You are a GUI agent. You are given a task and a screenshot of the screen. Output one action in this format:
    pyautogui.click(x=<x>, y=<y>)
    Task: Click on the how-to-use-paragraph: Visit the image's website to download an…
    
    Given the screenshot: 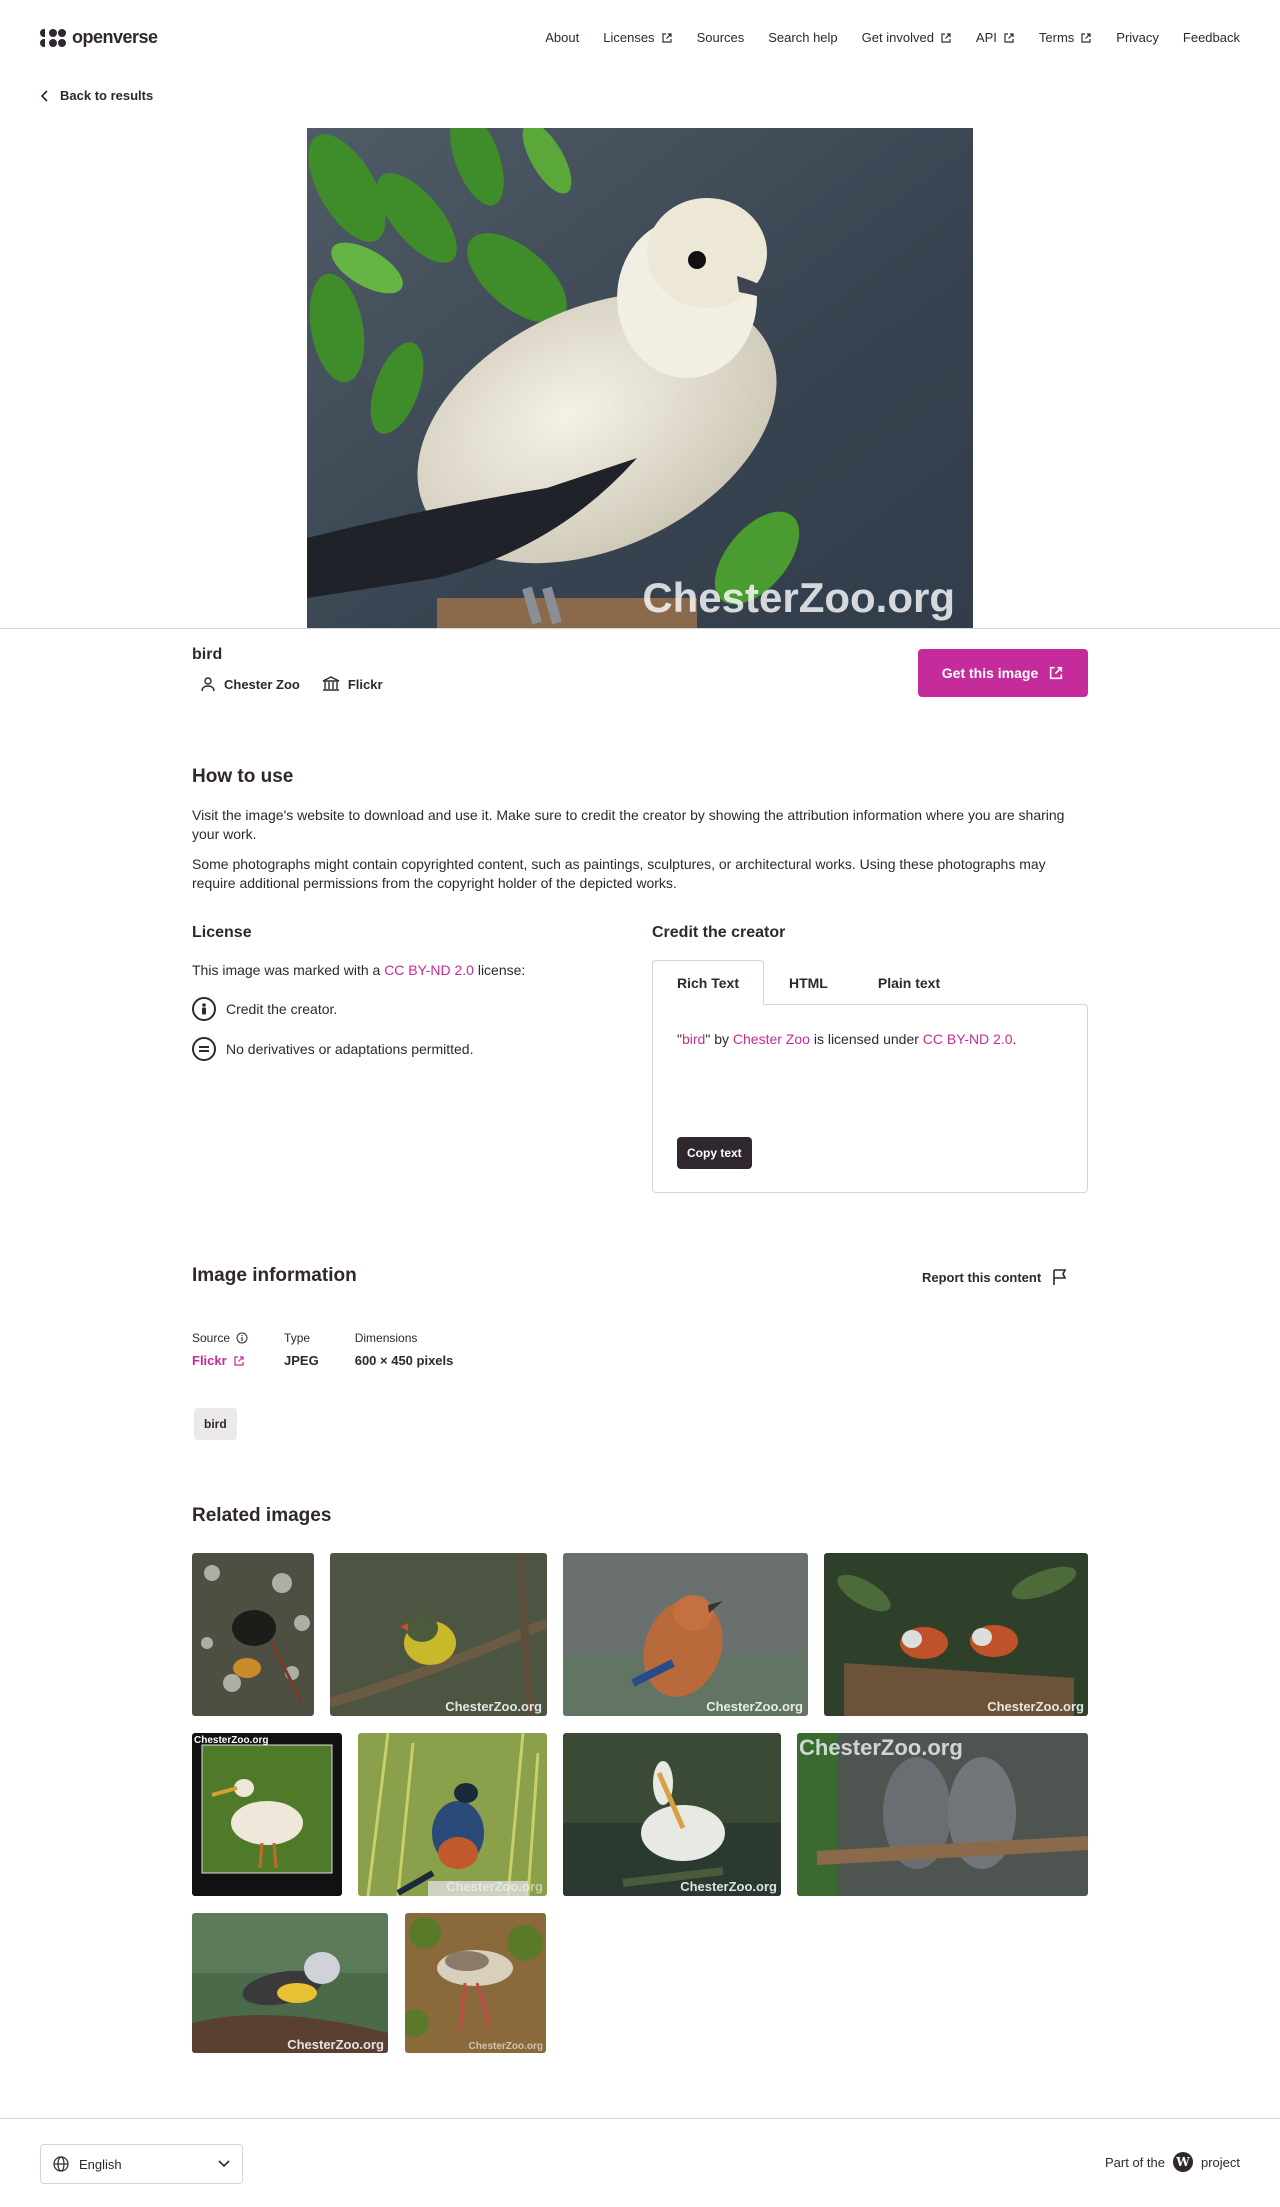 What is the action you would take?
    pyautogui.click(x=628, y=824)
    